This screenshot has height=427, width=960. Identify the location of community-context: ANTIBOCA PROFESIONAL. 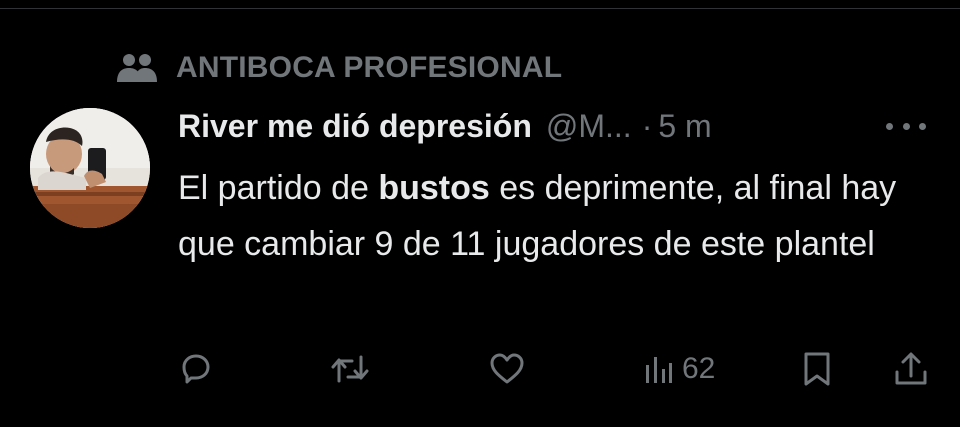
(339, 68).